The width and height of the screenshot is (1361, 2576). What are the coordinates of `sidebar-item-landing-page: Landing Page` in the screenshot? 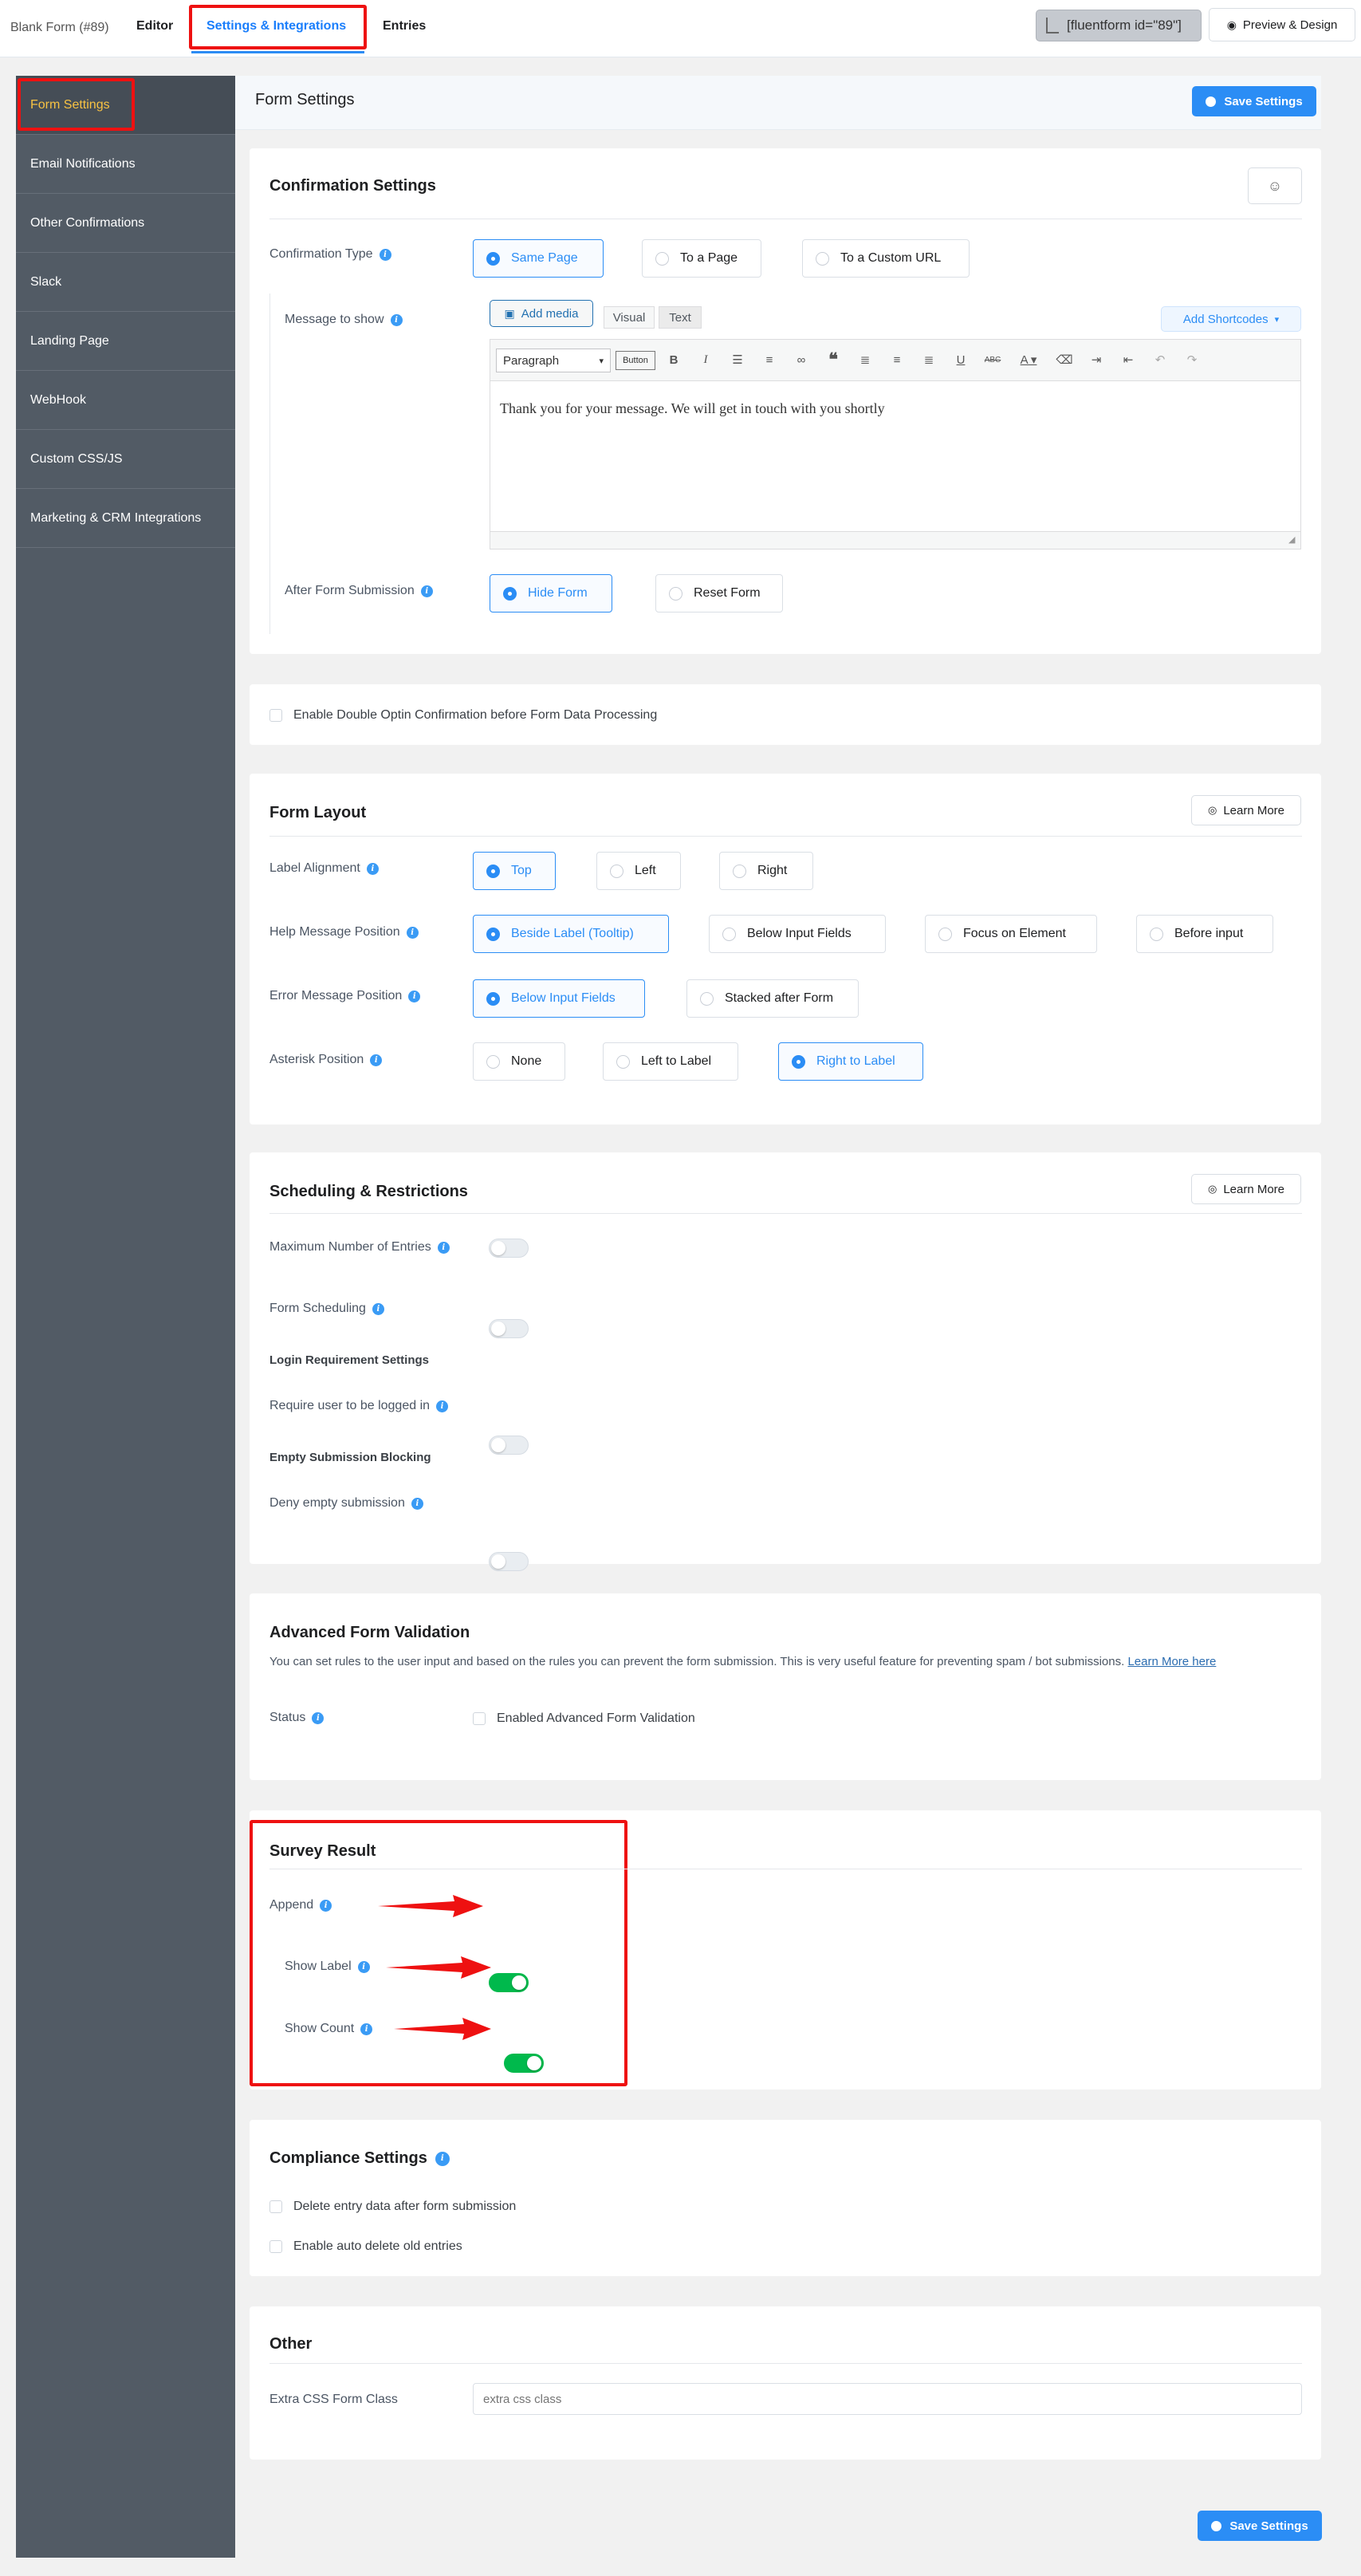 It's located at (126, 341).